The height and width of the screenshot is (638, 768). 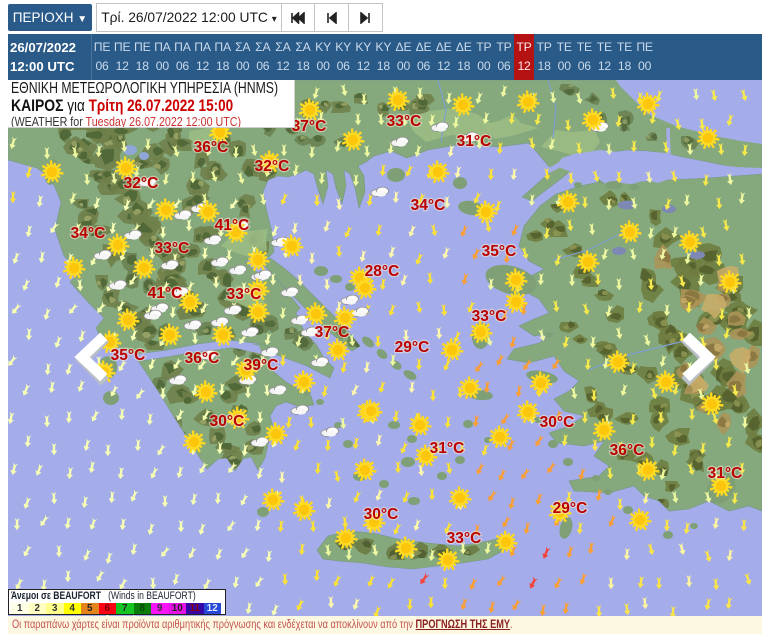 I want to click on svg-text: 28°C, so click(x=382, y=271).